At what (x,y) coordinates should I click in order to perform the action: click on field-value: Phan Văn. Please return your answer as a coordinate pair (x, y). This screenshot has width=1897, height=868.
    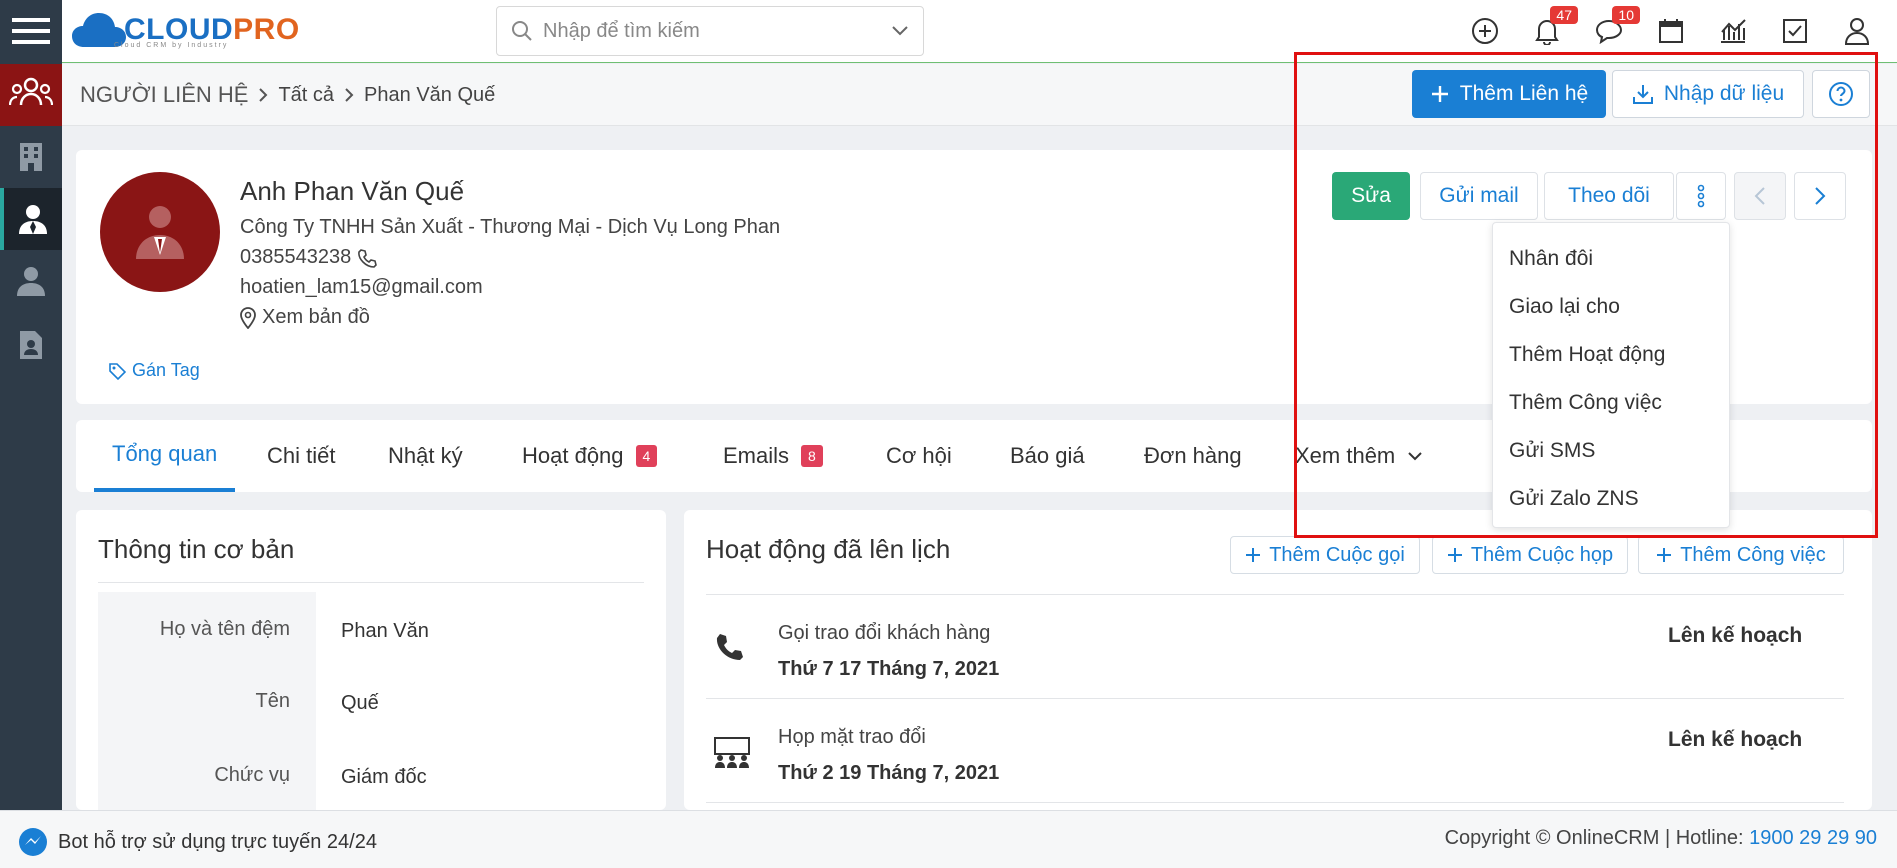
    Looking at the image, I should click on (385, 631).